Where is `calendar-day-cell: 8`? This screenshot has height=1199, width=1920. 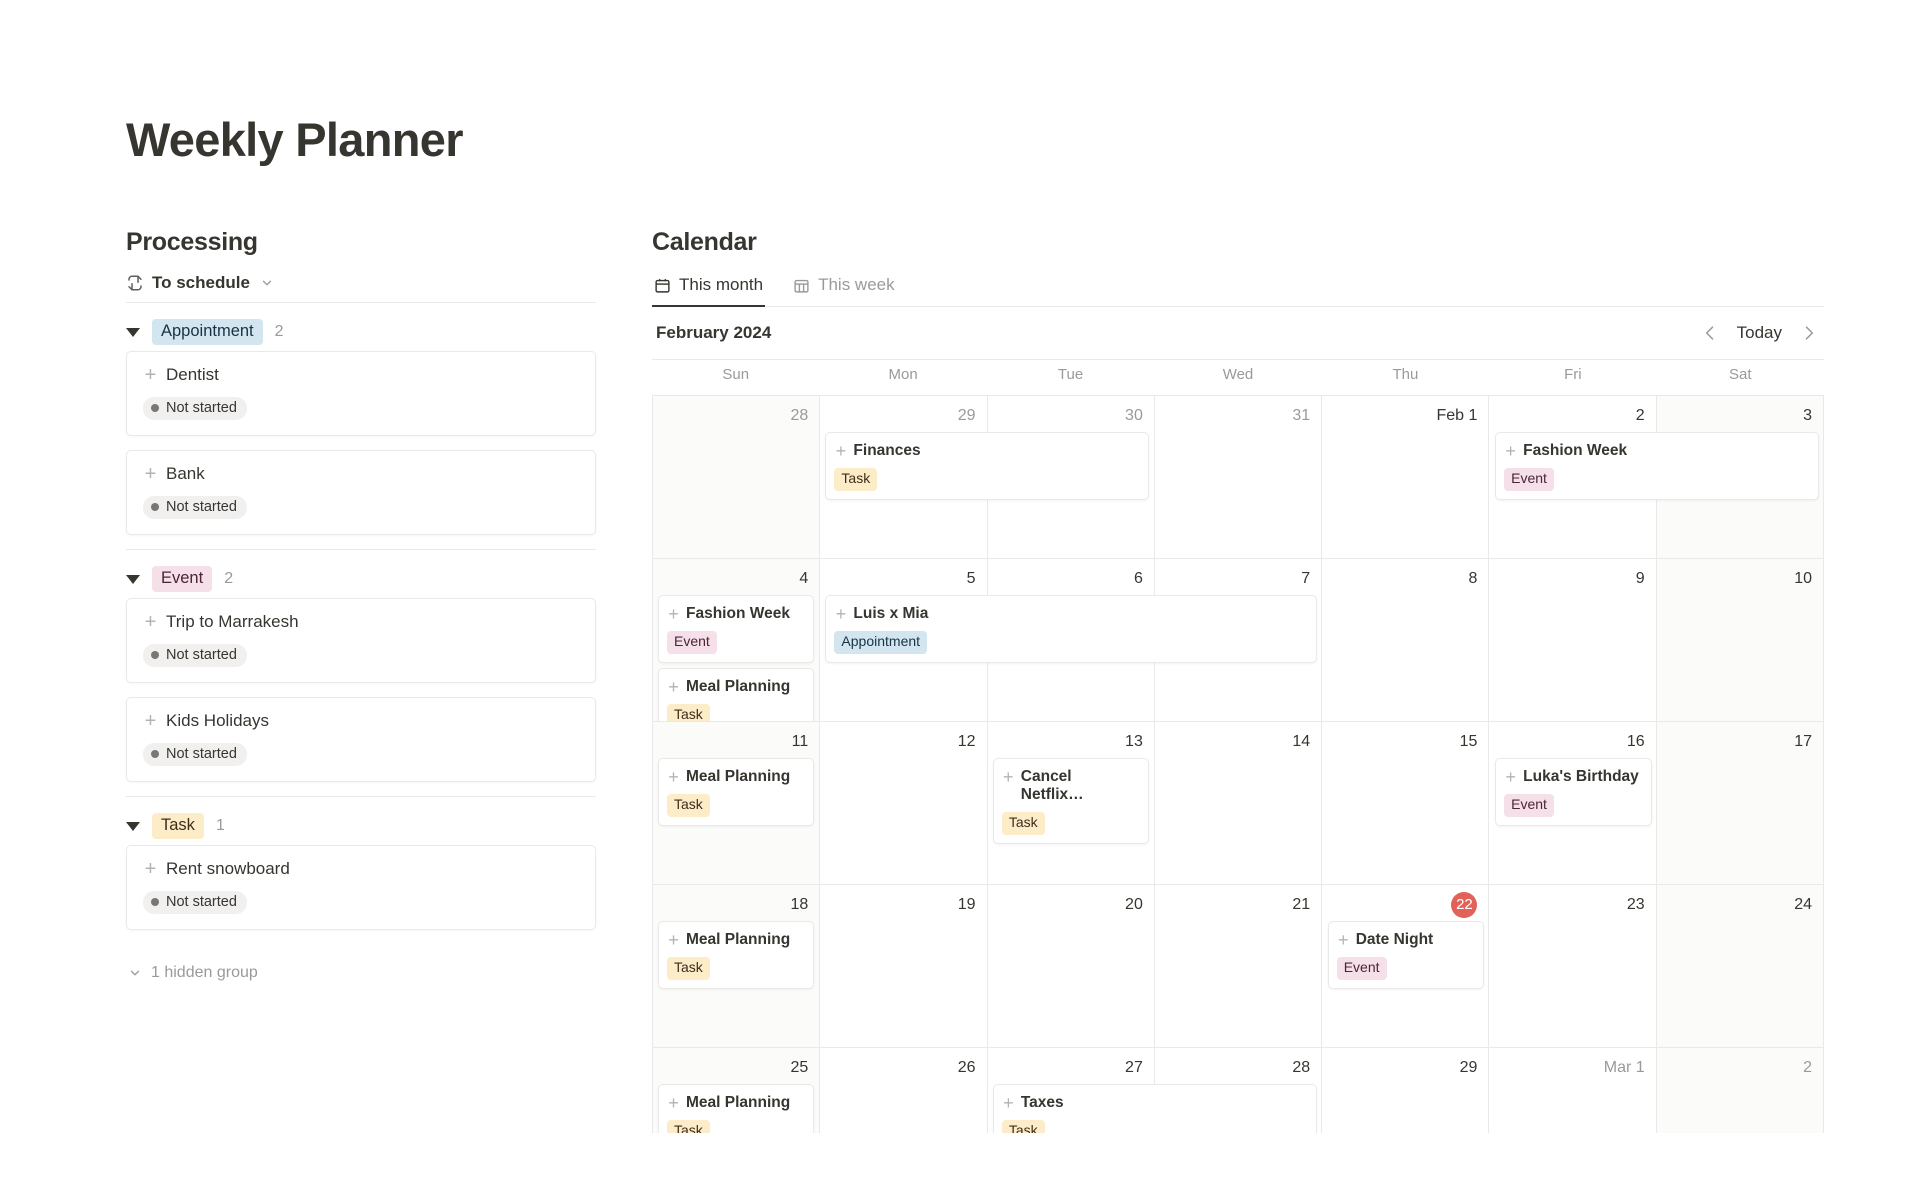 calendar-day-cell: 8 is located at coordinates (1406, 640).